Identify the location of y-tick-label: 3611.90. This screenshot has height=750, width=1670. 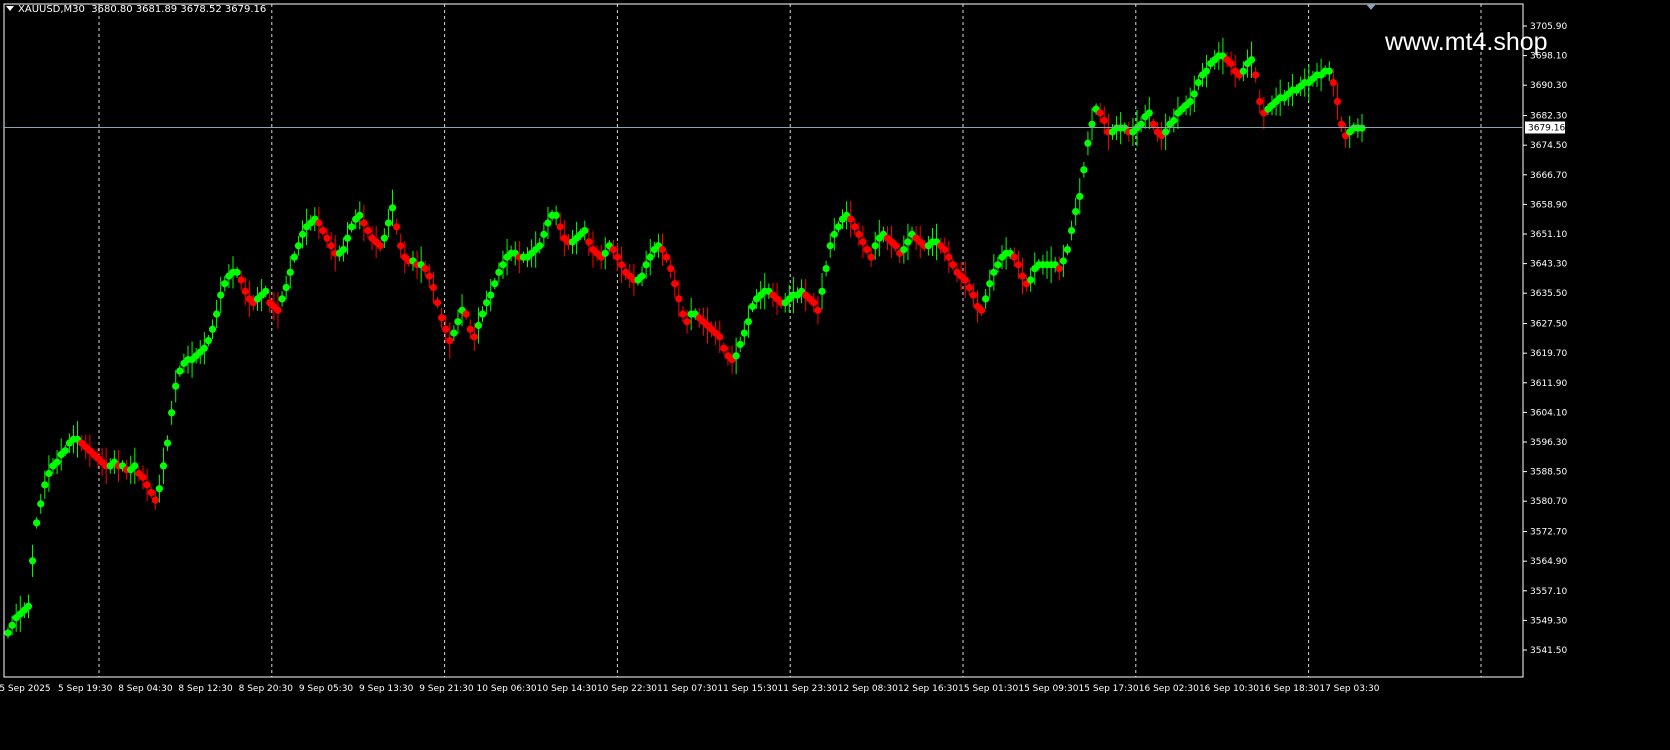
(1548, 384).